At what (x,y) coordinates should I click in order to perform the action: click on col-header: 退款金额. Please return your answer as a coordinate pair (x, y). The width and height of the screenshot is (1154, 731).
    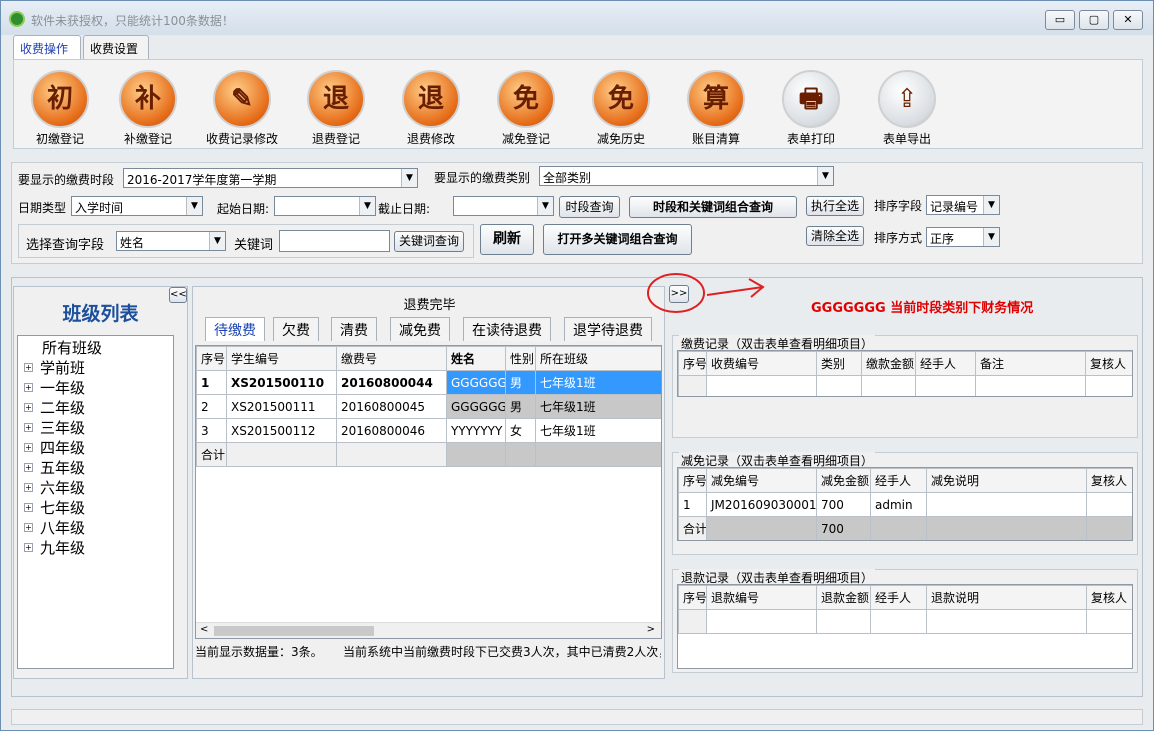
    Looking at the image, I should click on (843, 597).